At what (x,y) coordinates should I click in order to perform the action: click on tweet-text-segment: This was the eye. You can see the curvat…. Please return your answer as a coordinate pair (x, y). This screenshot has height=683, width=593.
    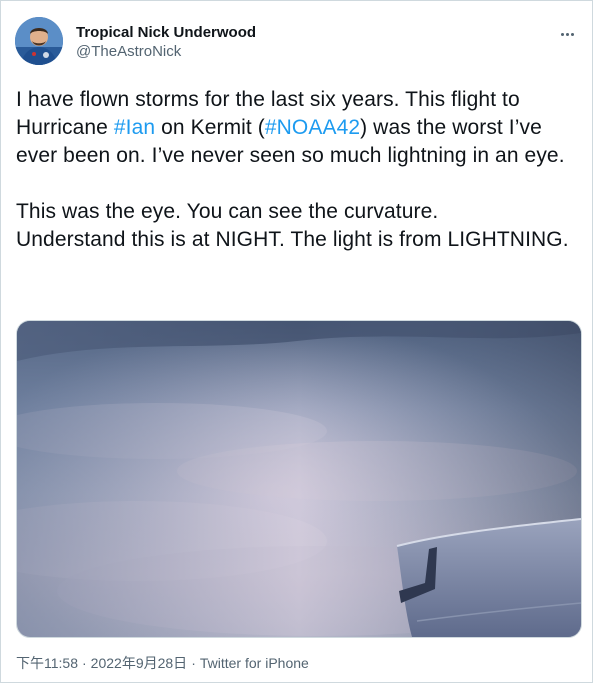
    Looking at the image, I should click on (227, 211).